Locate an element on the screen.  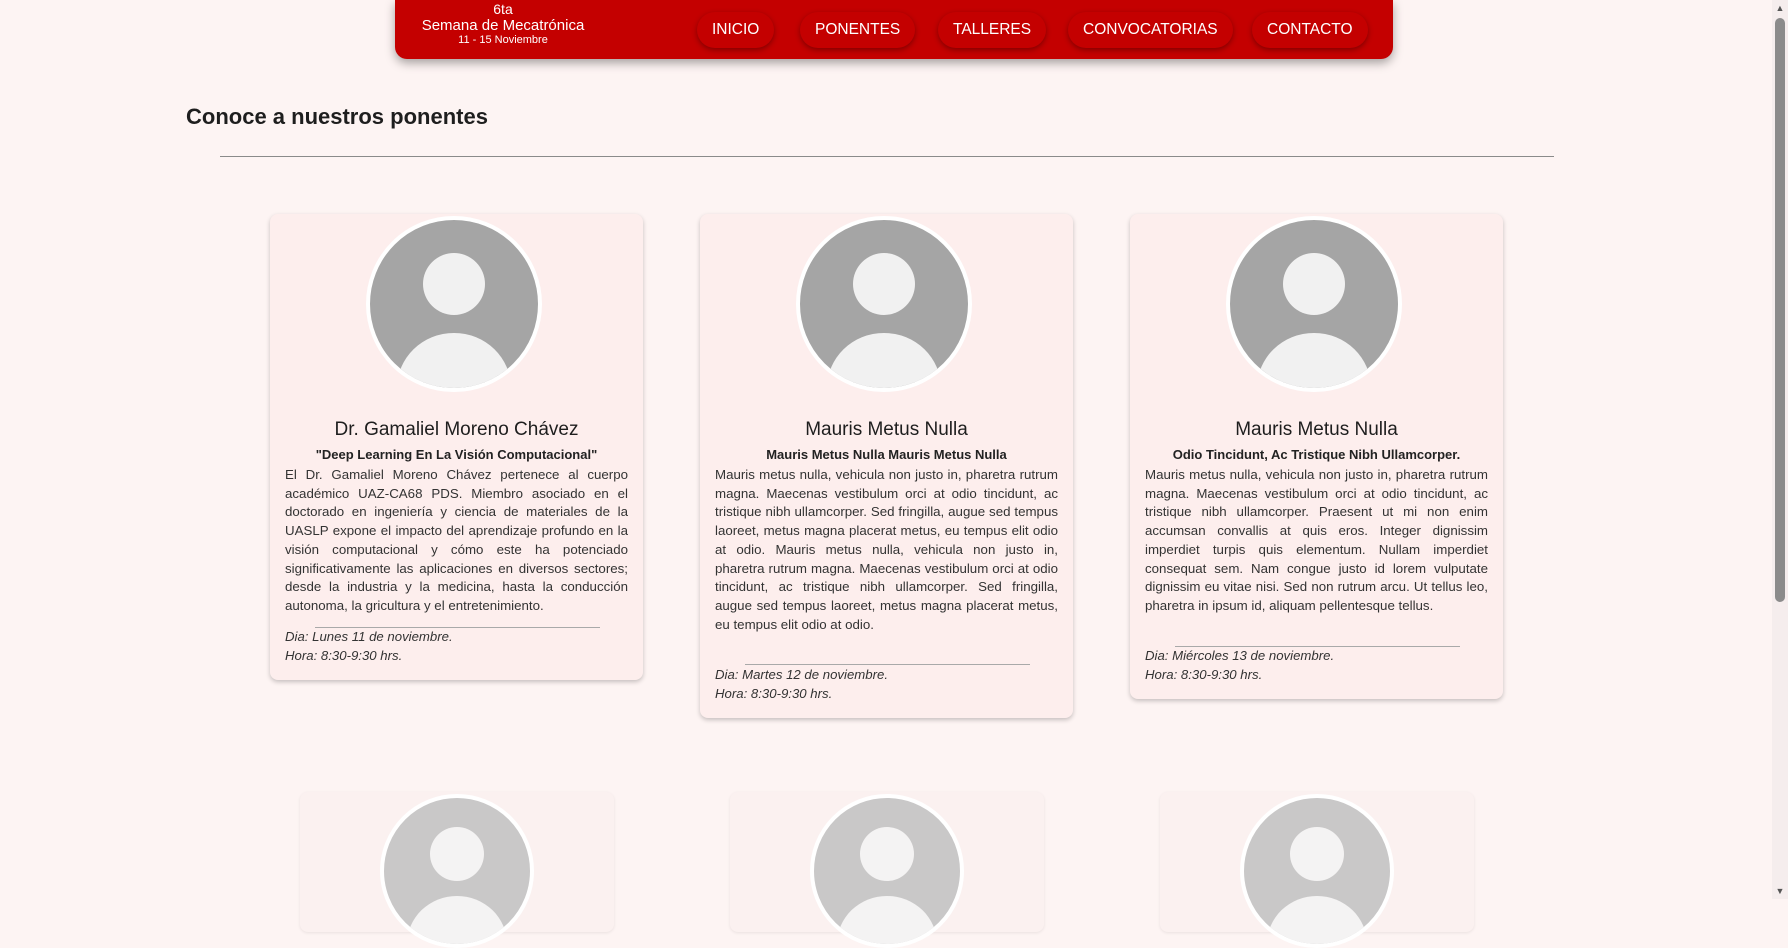
scrollbar: ▲ ▼ is located at coordinates (1780, 449).